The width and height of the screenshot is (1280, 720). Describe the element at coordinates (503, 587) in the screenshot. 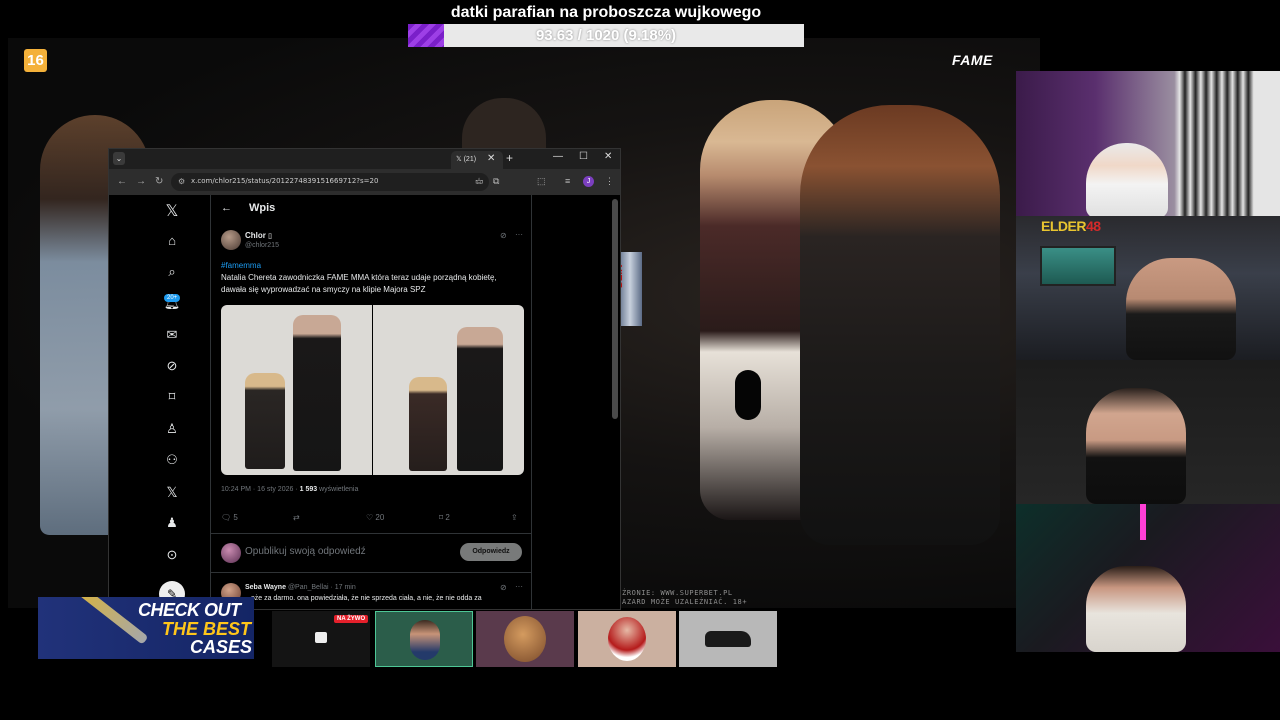

I see `reply-grok-icon: ⊘` at that location.